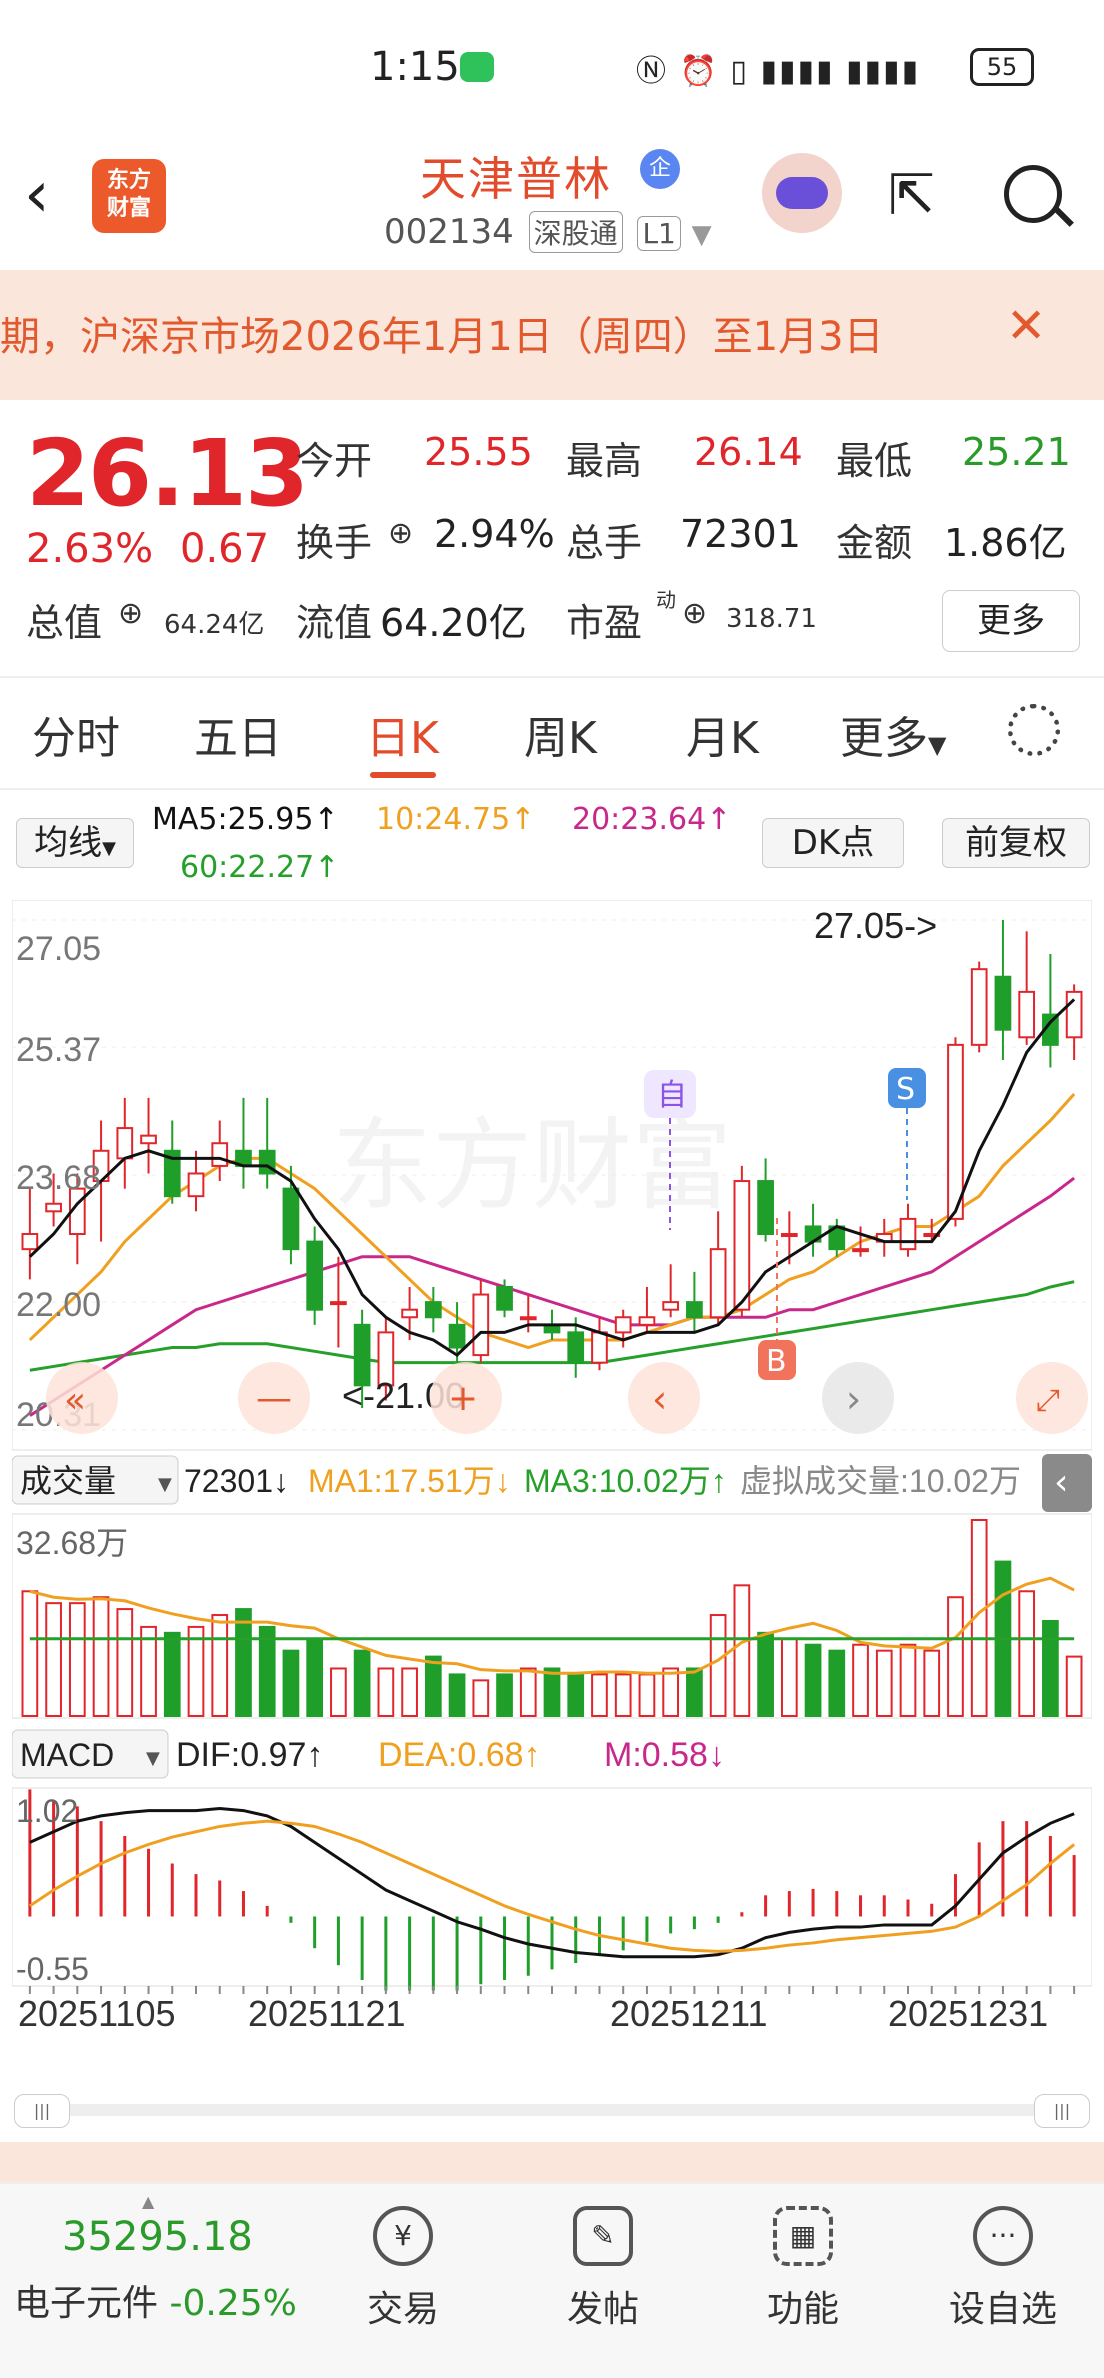 This screenshot has width=1104, height=2378. Describe the element at coordinates (803, 2236) in the screenshot. I see `grid-icon: ▦` at that location.